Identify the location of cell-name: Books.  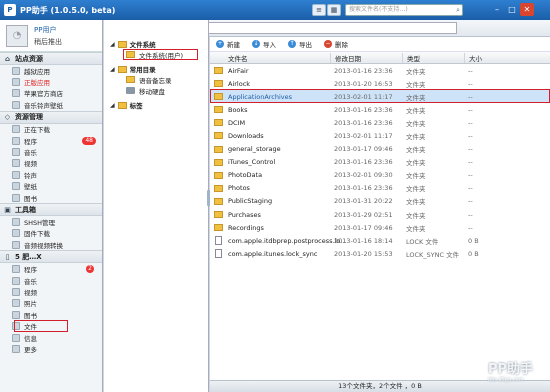
(238, 109).